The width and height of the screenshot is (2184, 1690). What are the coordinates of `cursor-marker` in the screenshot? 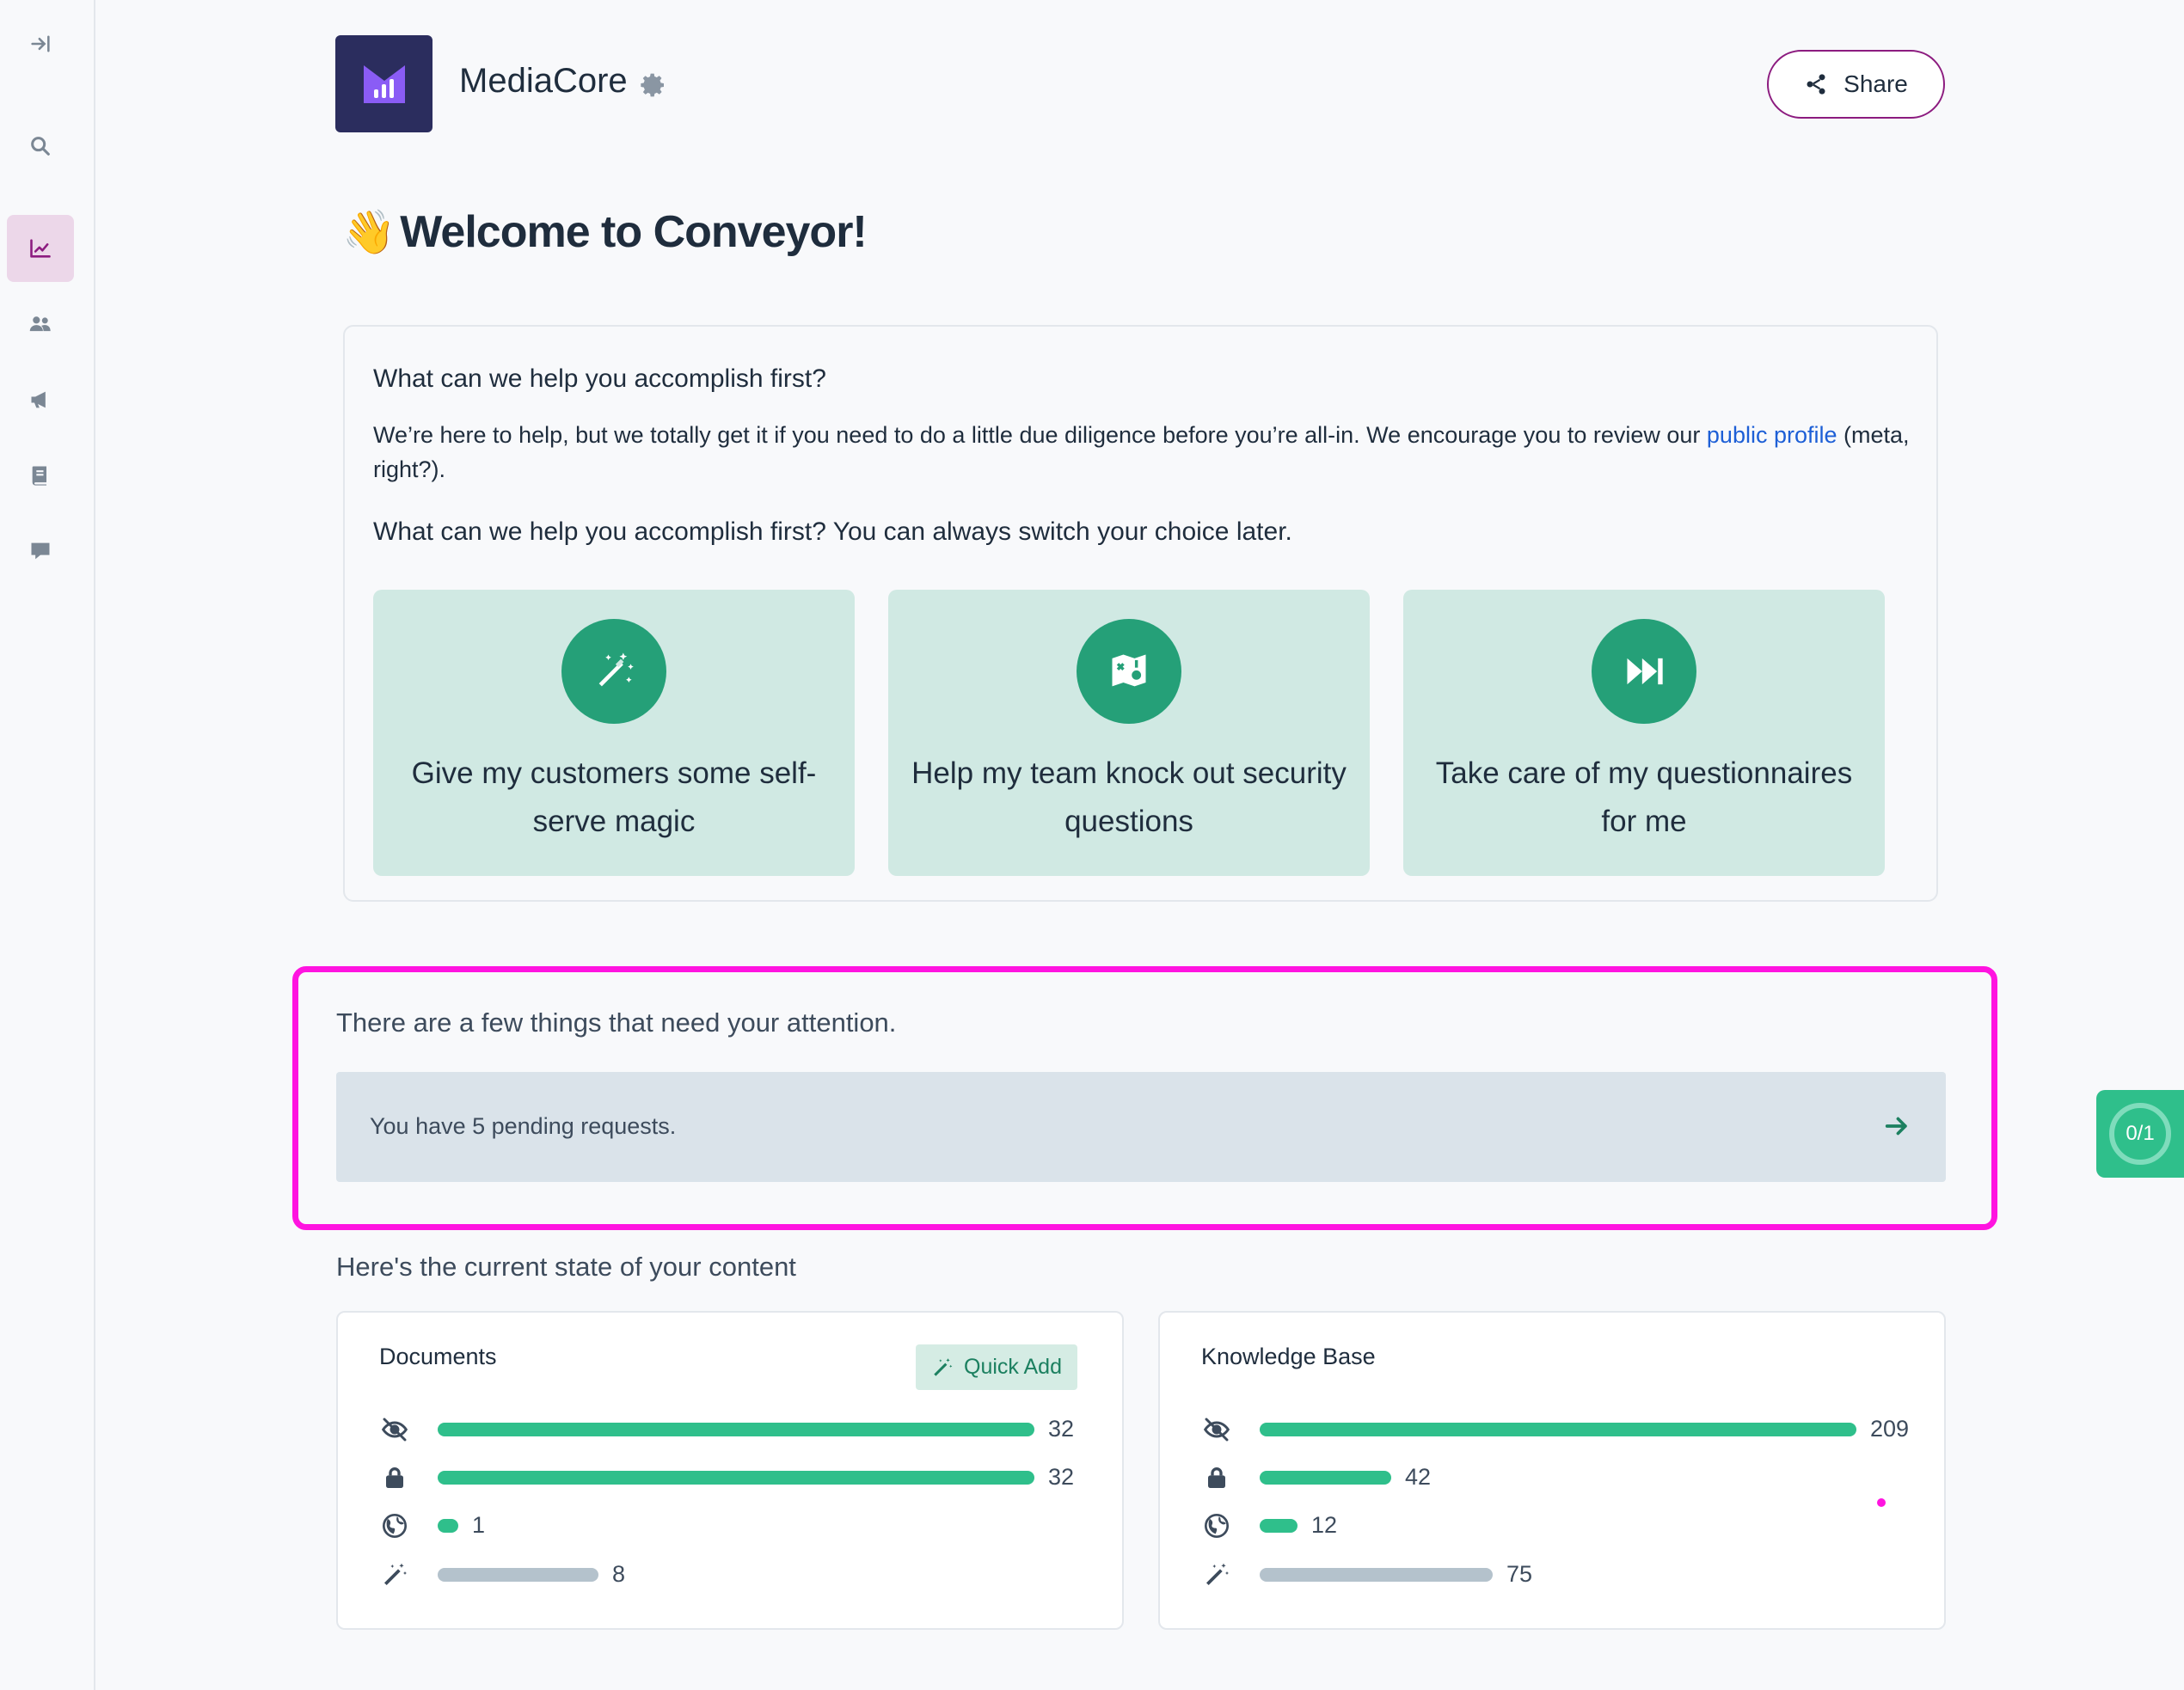 It's located at (1881, 1502).